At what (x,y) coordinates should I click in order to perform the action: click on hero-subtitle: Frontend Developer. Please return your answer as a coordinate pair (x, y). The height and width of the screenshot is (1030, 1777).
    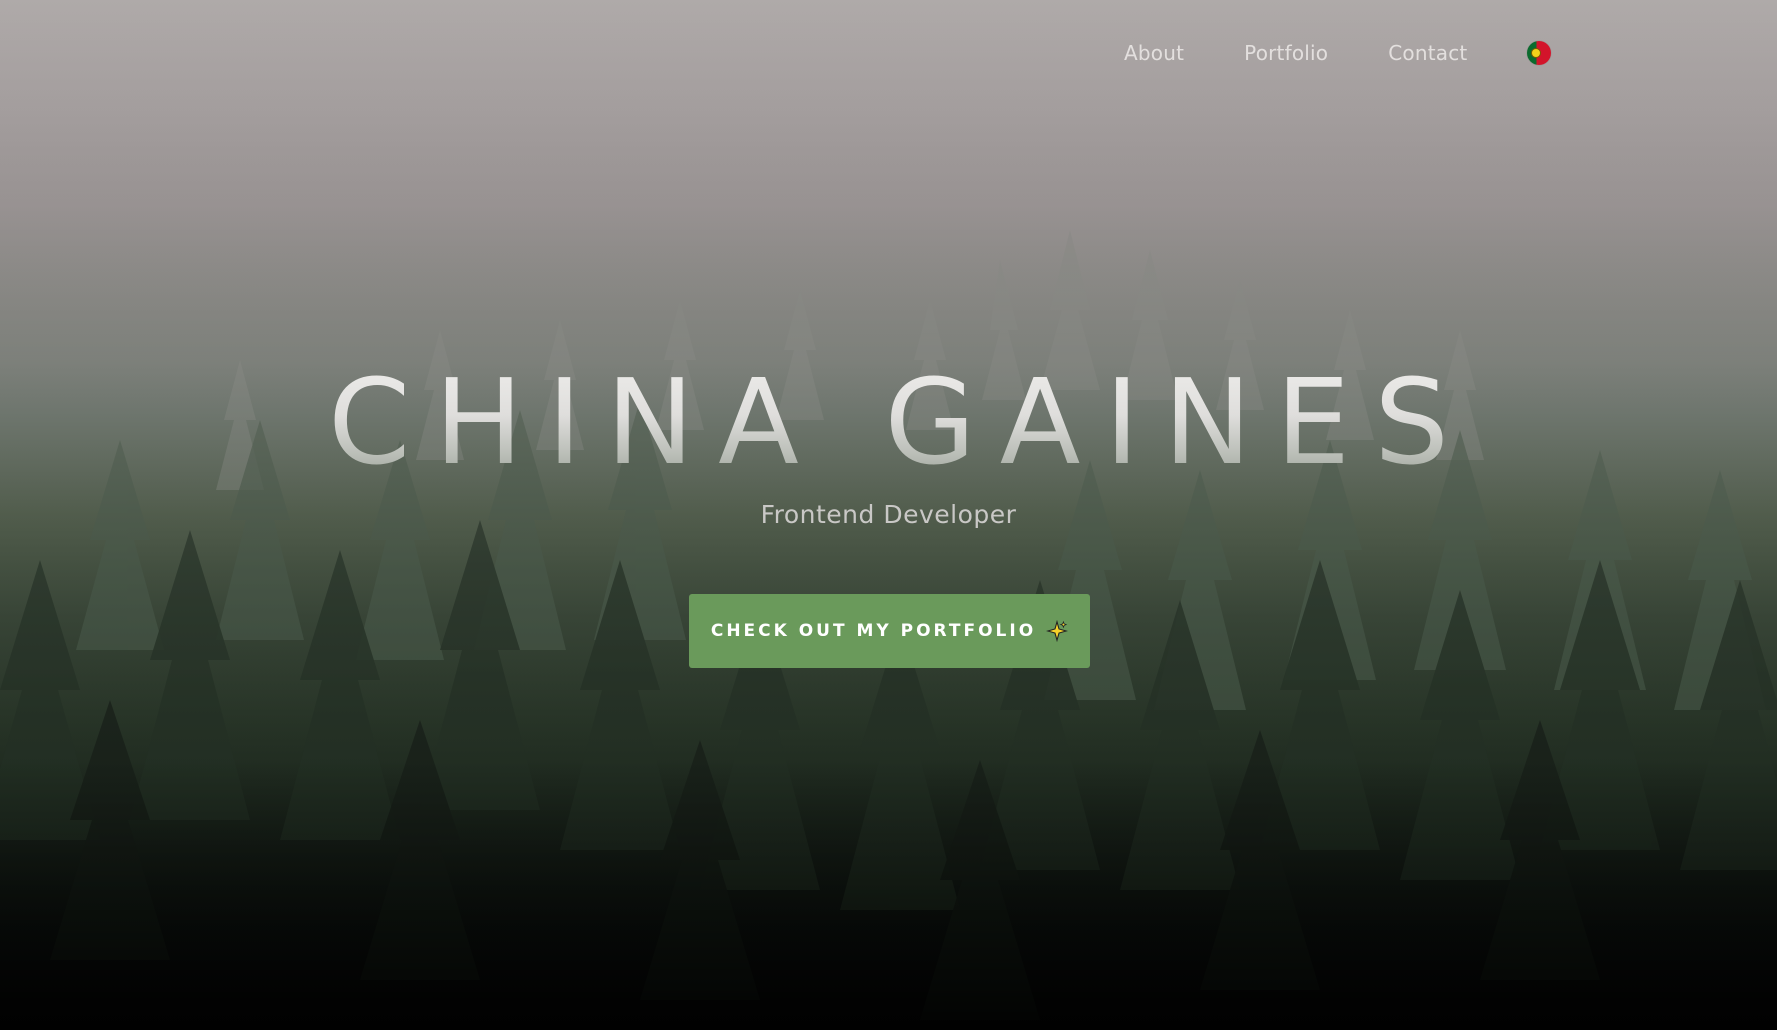
    Looking at the image, I should click on (888, 514).